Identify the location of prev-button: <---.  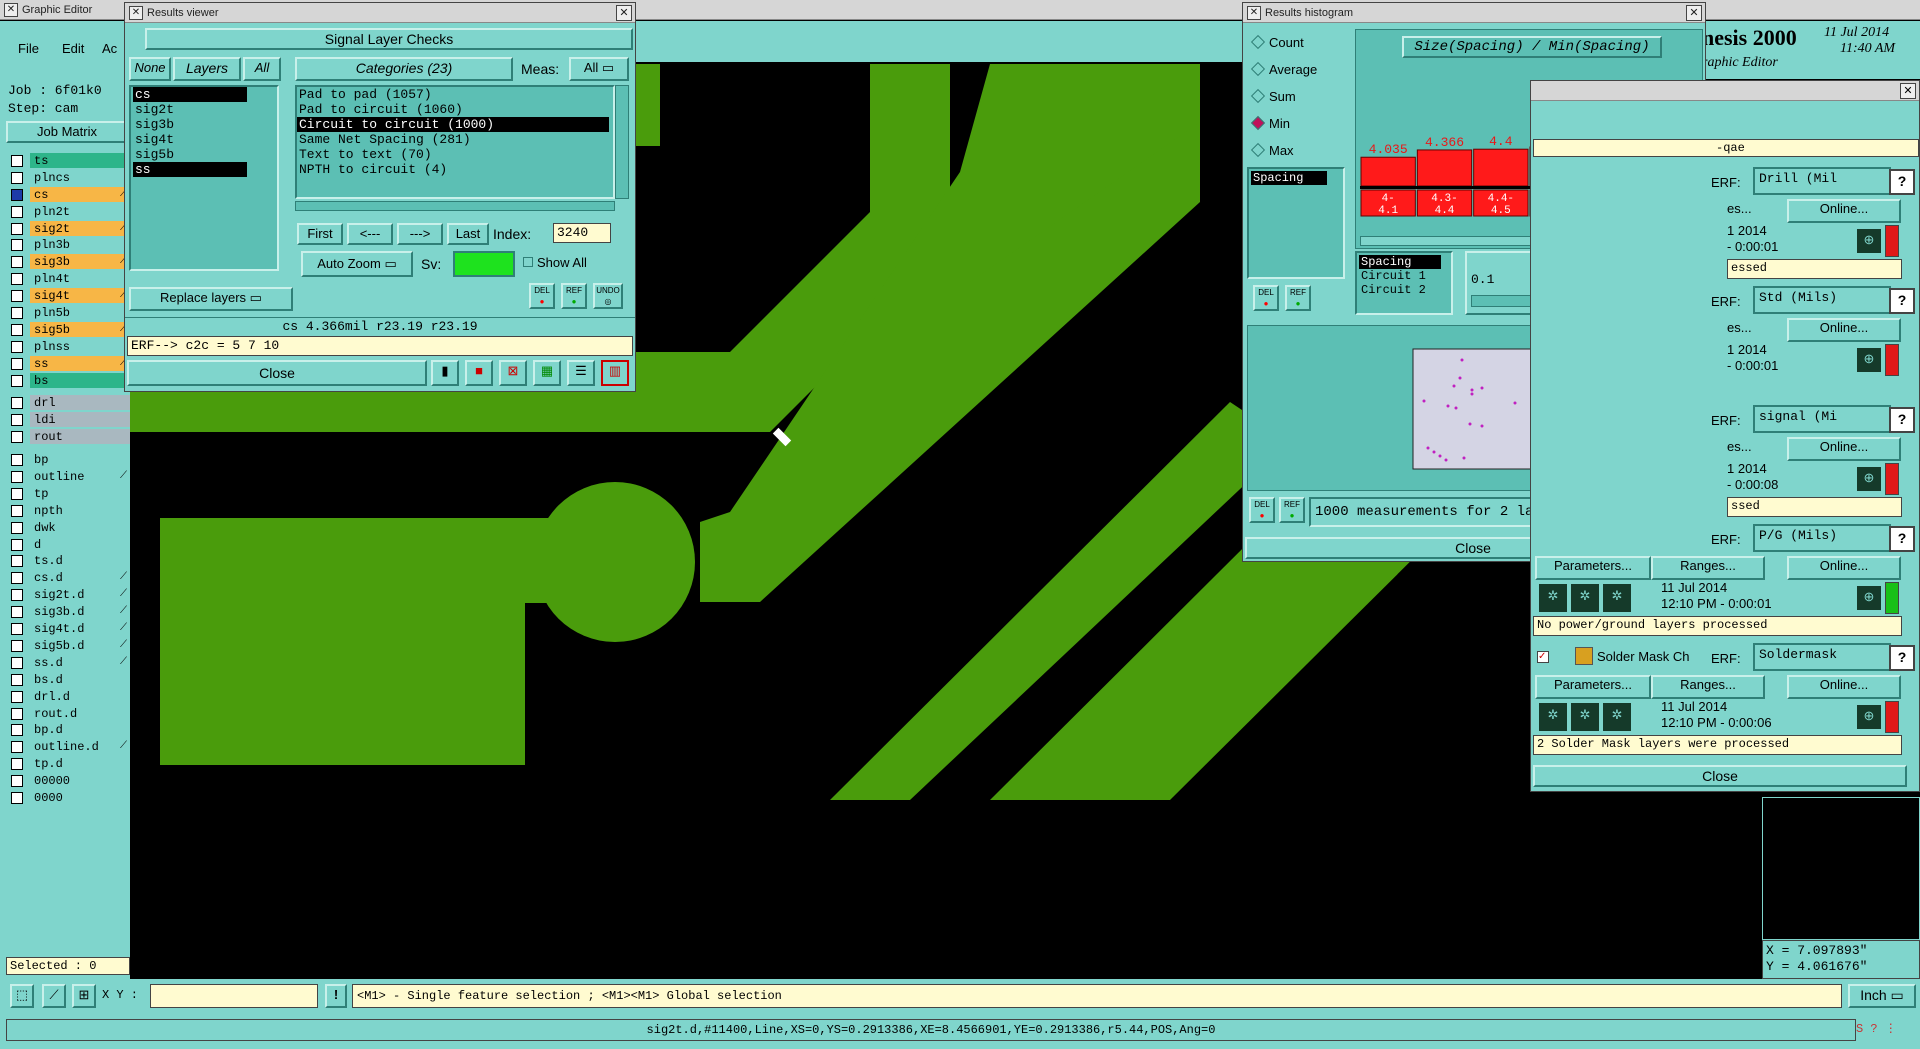
(370, 234).